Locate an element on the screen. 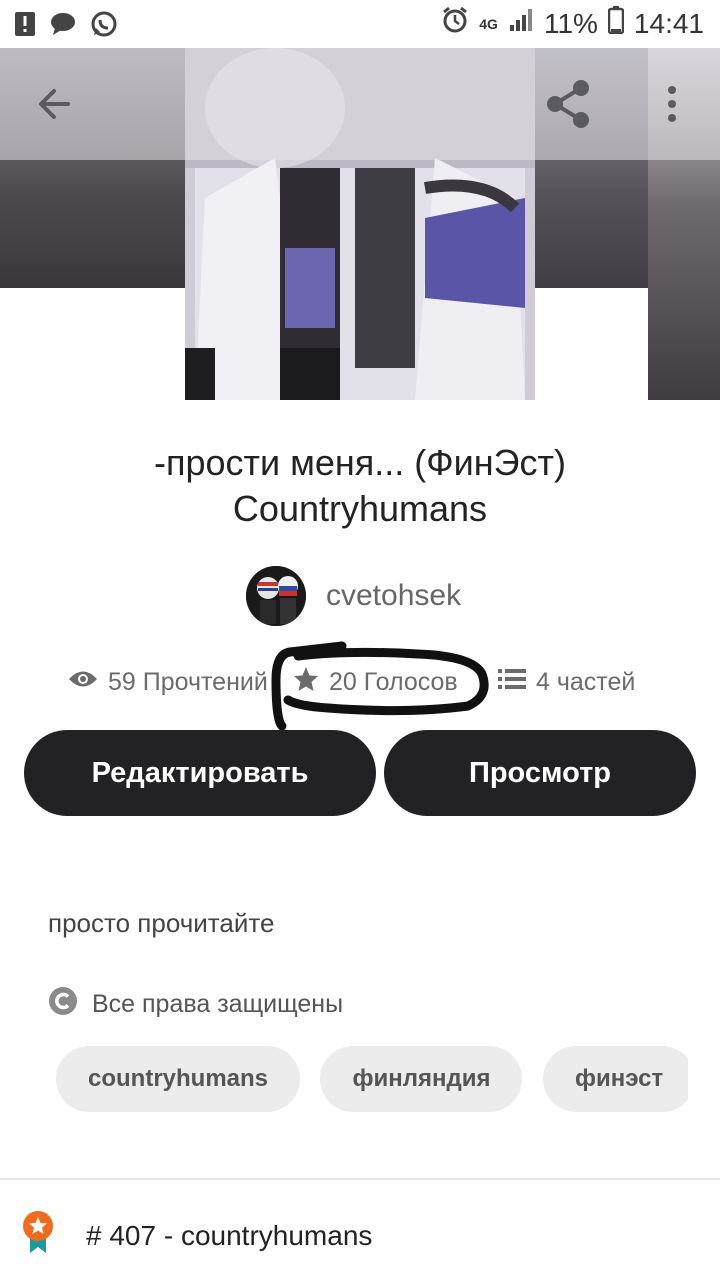 The height and width of the screenshot is (1280, 720). story-stats: 59 Прочтений 20 Голосов 4 частей is located at coordinates (351, 682).